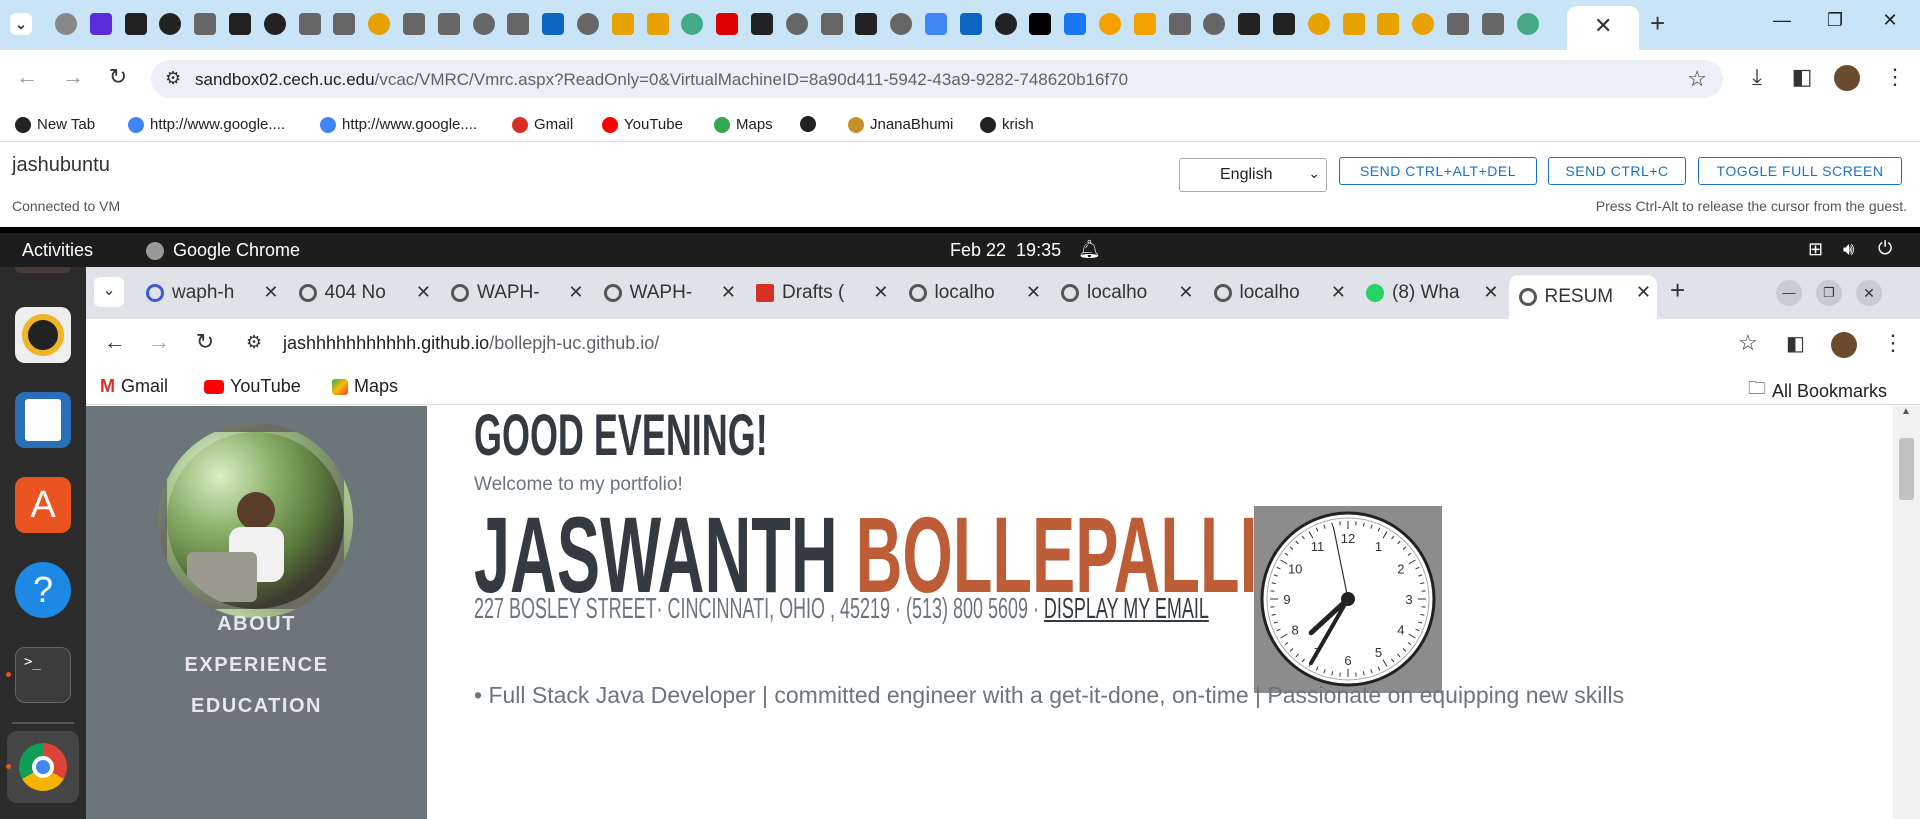 This screenshot has width=1920, height=819. What do you see at coordinates (1829, 293) in the screenshot?
I see `maximize-icon: ❐` at bounding box center [1829, 293].